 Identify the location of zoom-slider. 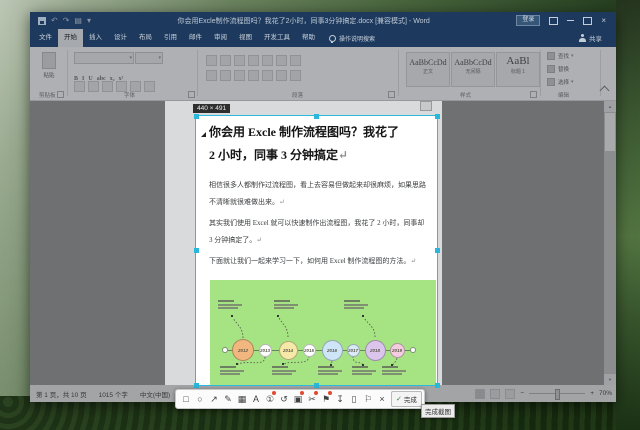
(557, 394).